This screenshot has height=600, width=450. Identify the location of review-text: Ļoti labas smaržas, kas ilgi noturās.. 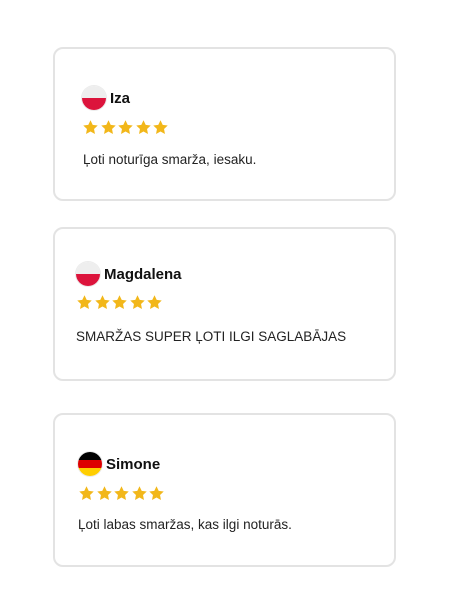
(185, 524).